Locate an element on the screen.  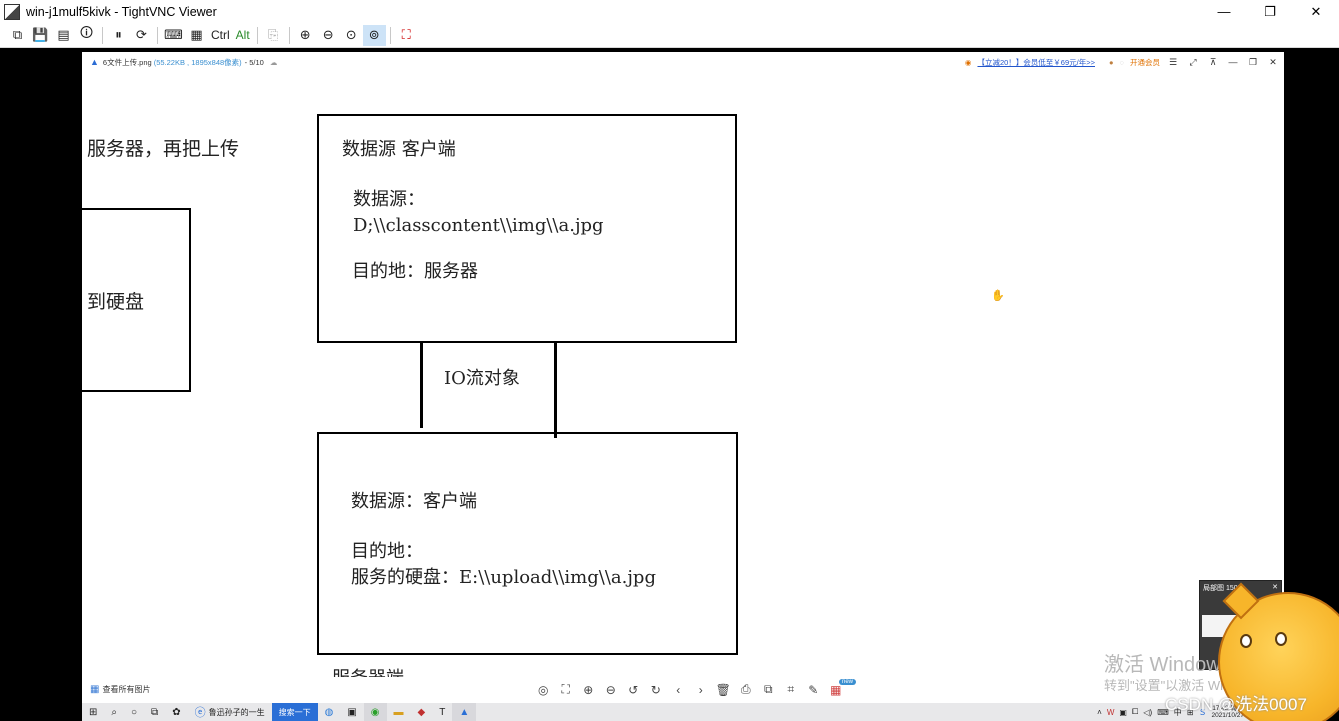
close-icon: ✕ is located at coordinates (1273, 62).